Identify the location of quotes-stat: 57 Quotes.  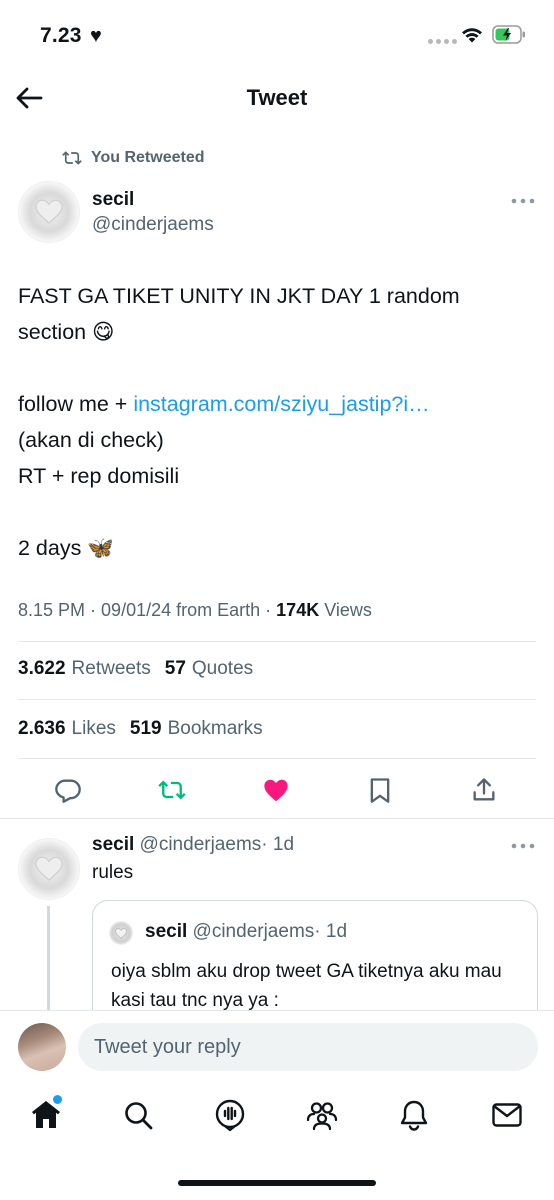
(209, 669).